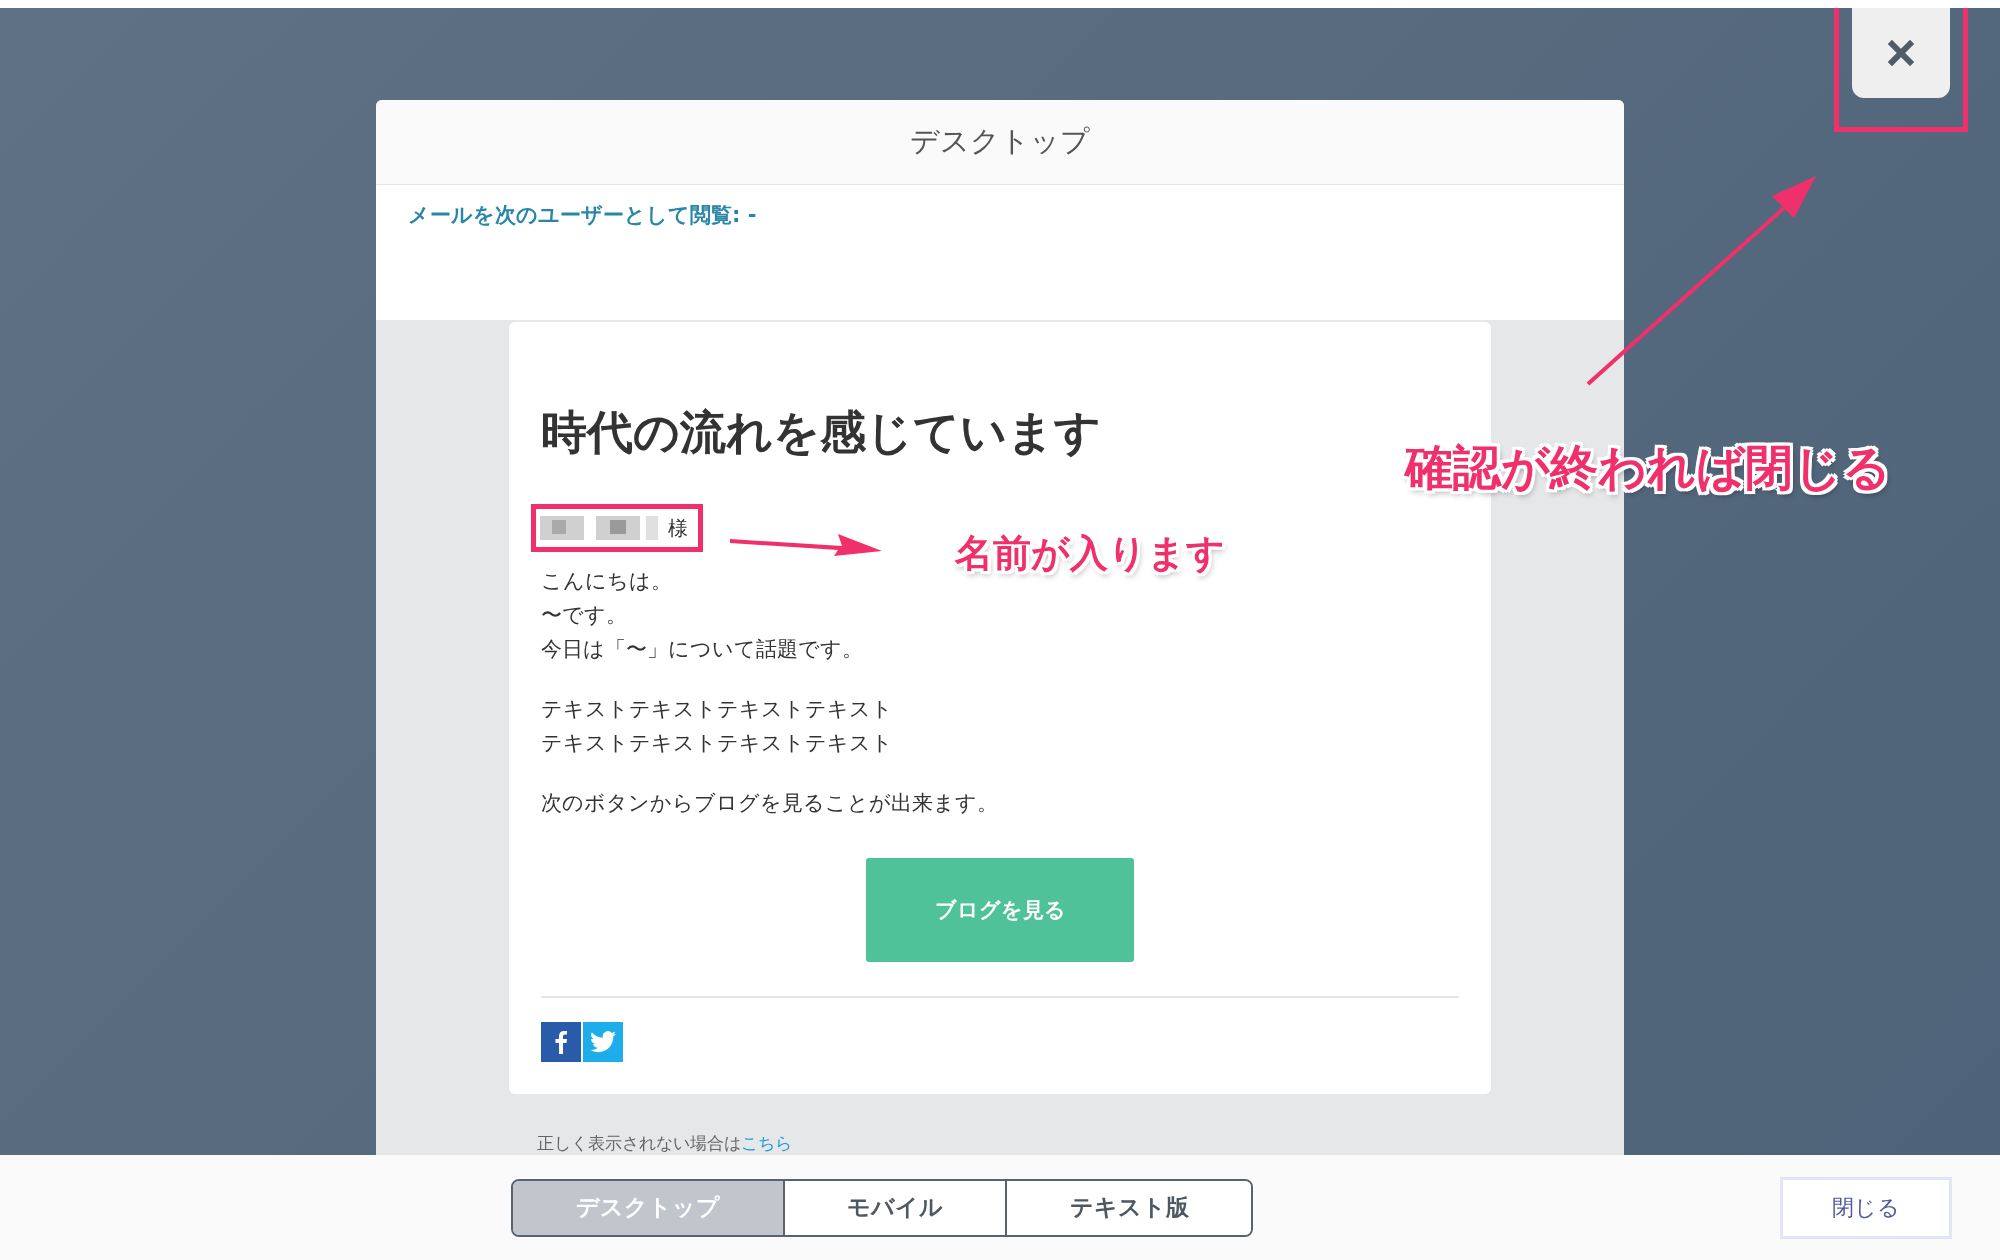  I want to click on fallback-text: 正しく表示されない場合はこちら, so click(664, 1143).